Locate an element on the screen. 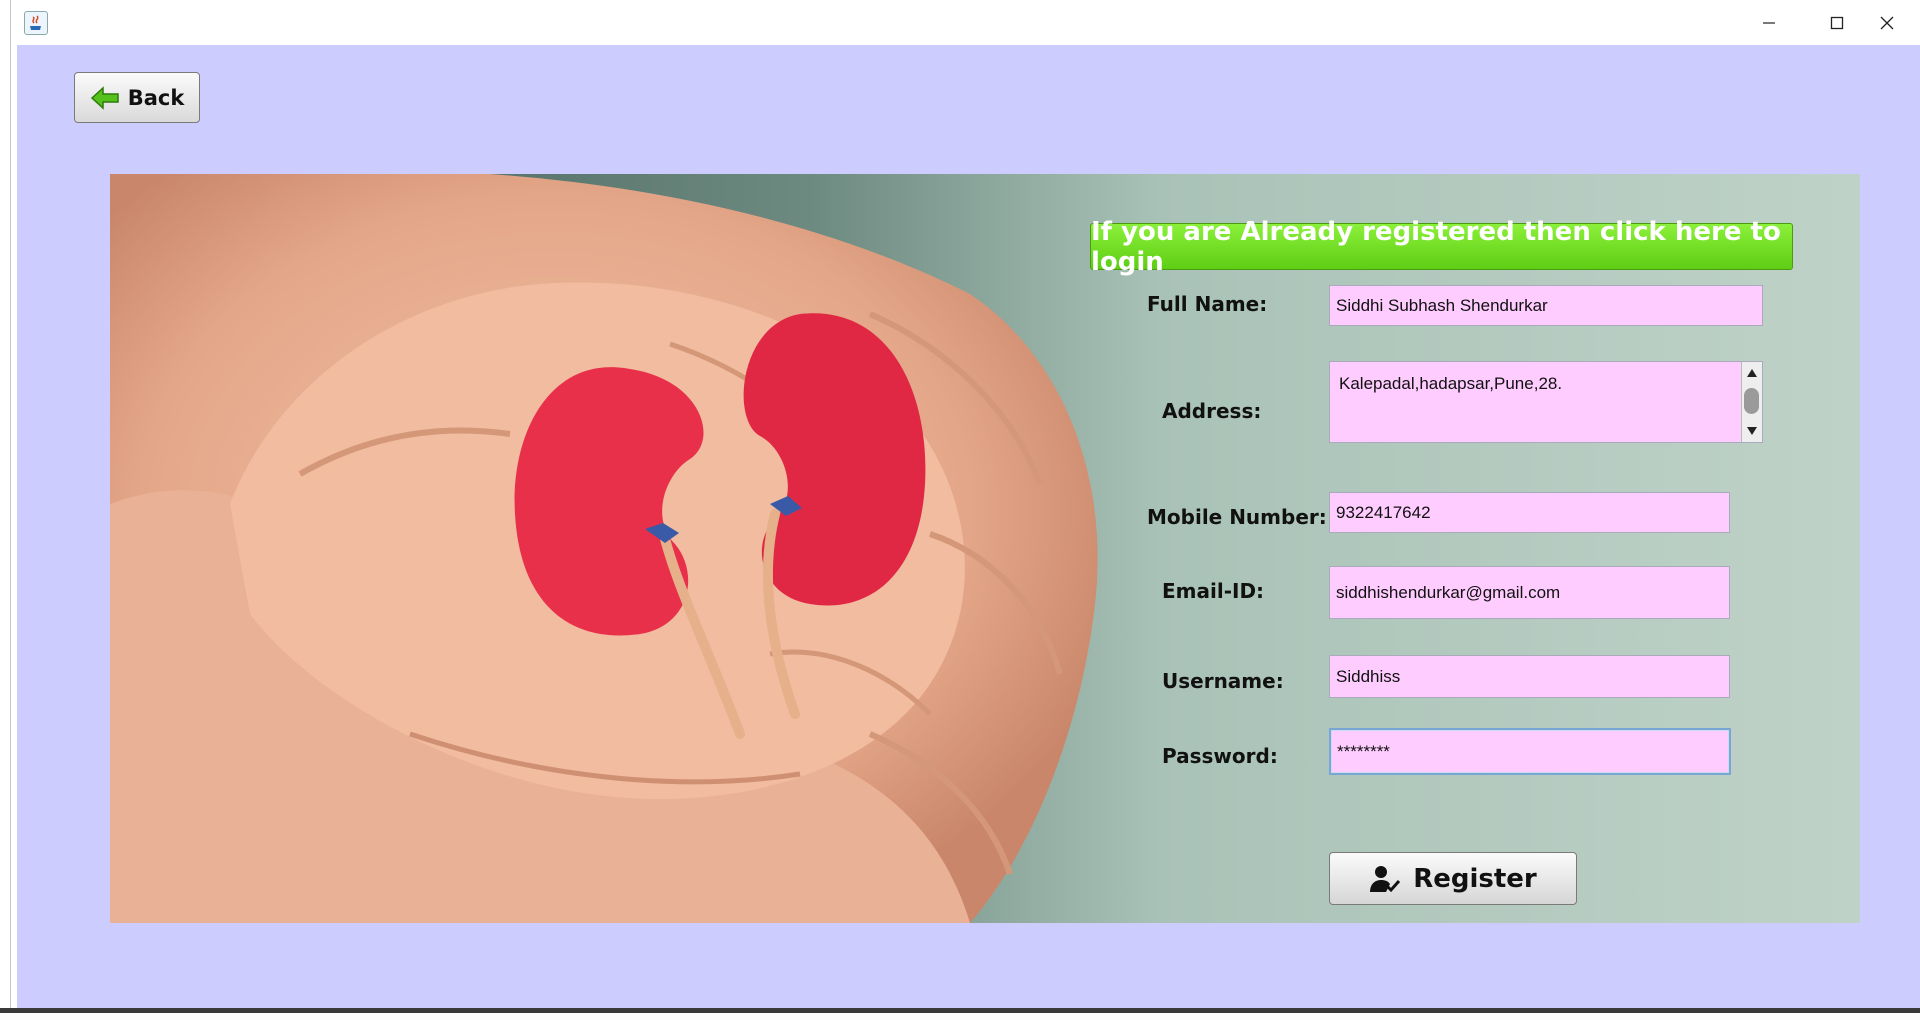 The width and height of the screenshot is (1920, 1013). minimize-icon is located at coordinates (1769, 22).